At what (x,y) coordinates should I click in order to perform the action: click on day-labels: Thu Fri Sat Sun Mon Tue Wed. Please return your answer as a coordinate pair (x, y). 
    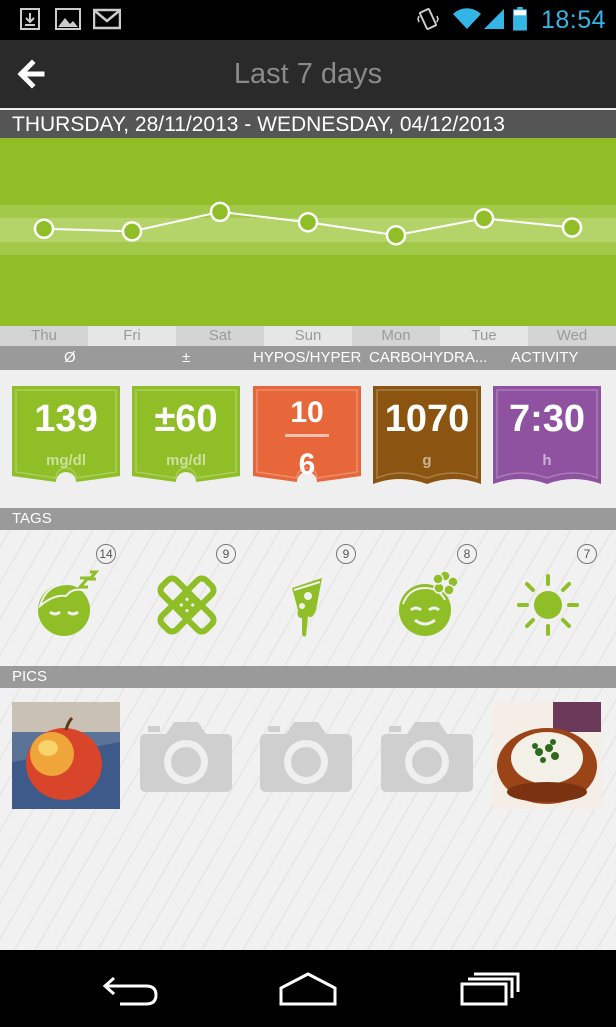
    Looking at the image, I should click on (308, 336).